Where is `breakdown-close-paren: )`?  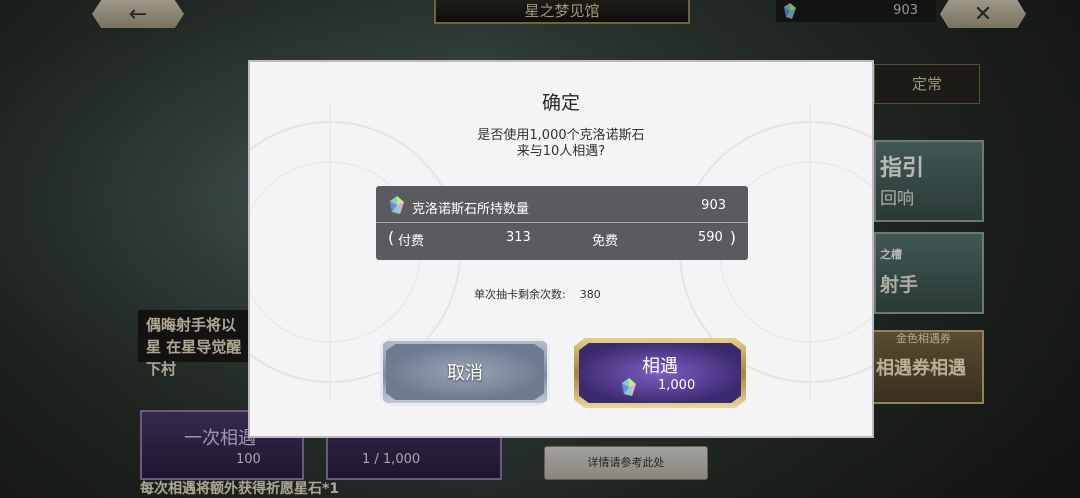 breakdown-close-paren: ) is located at coordinates (732, 237).